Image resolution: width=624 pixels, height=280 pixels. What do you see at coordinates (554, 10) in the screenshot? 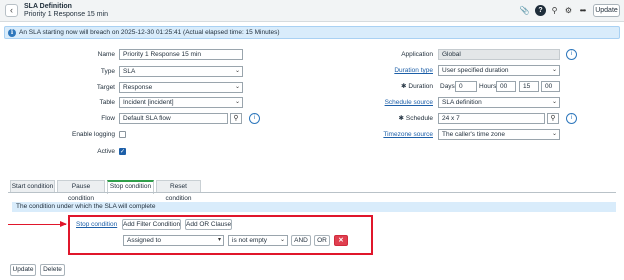
I see `activity-icon: ⚲` at bounding box center [554, 10].